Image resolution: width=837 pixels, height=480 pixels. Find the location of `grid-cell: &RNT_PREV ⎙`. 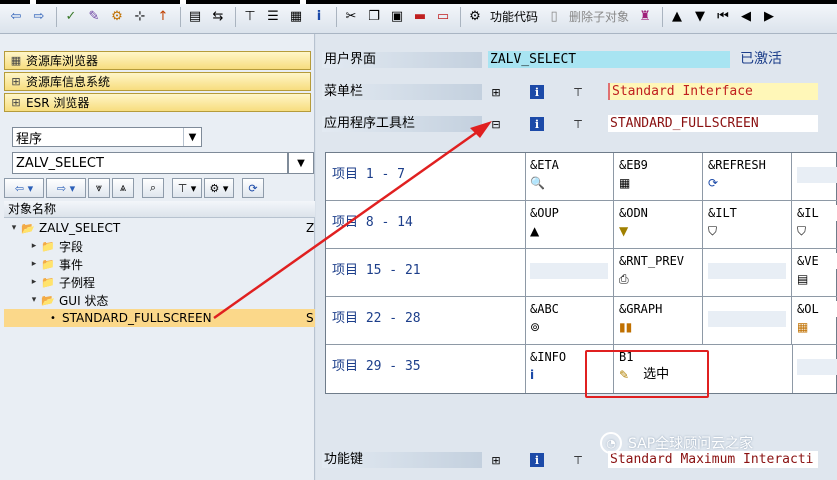

grid-cell: &RNT_PREV ⎙ is located at coordinates (659, 273).